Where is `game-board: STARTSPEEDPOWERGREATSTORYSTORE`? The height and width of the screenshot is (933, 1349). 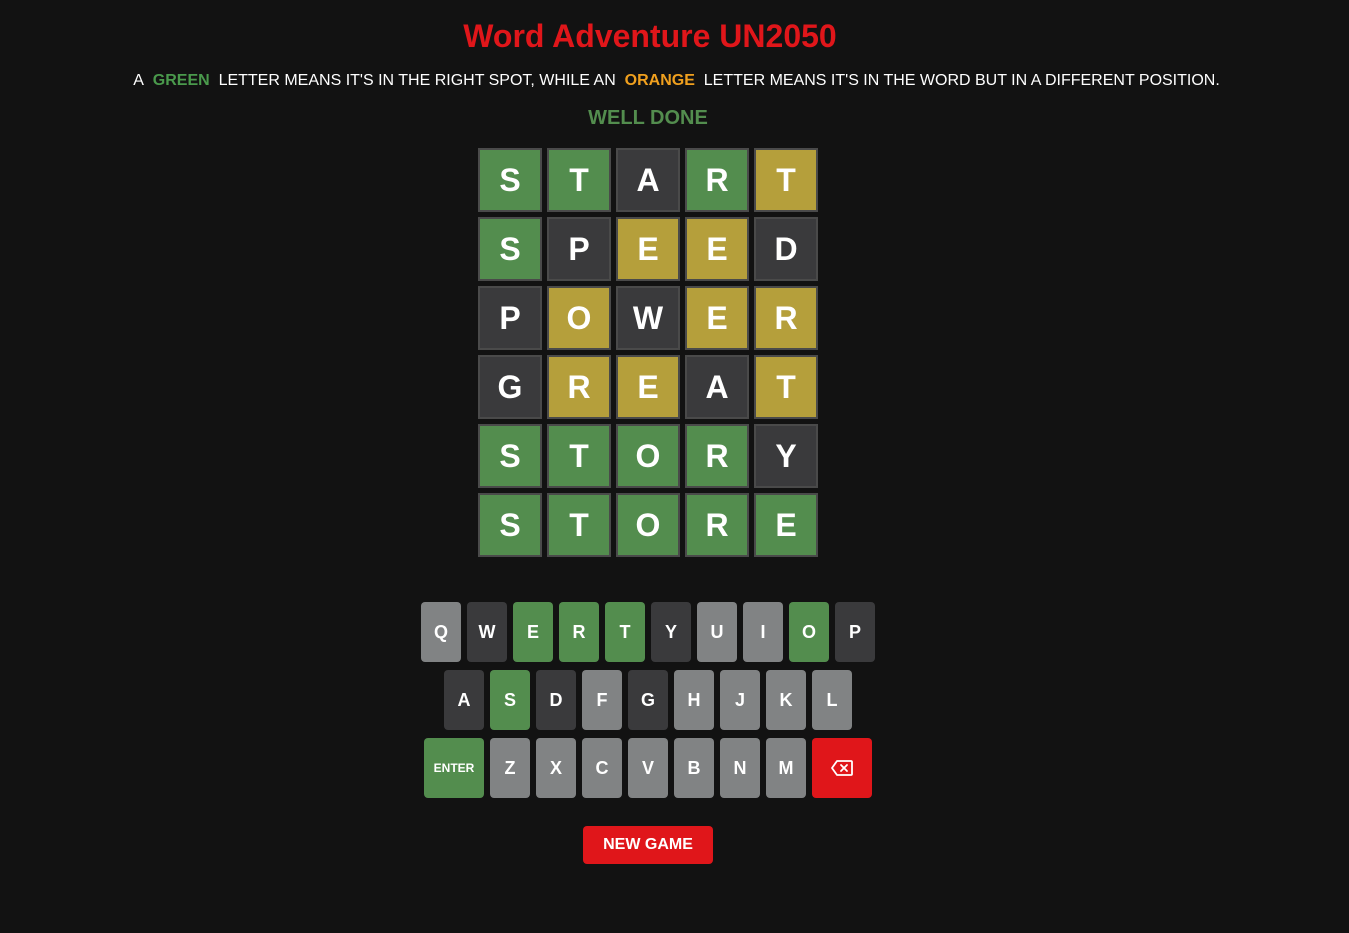
game-board: STARTSPEEDPOWERGREATSTORYSTORE is located at coordinates (648, 355).